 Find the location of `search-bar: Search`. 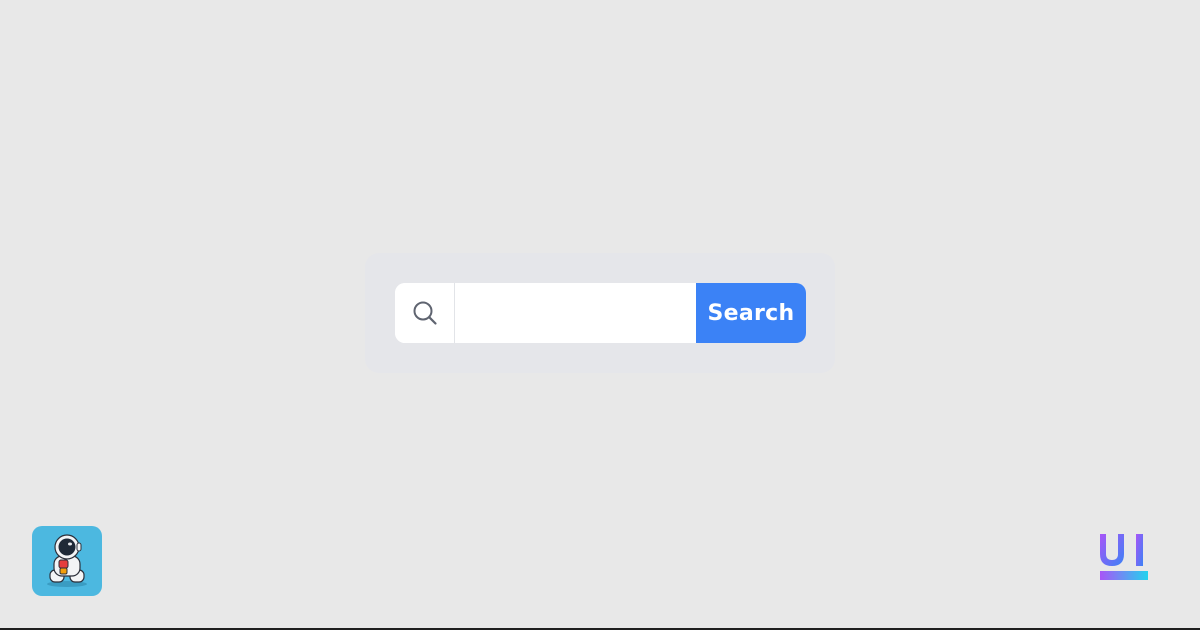

search-bar: Search is located at coordinates (600, 313).